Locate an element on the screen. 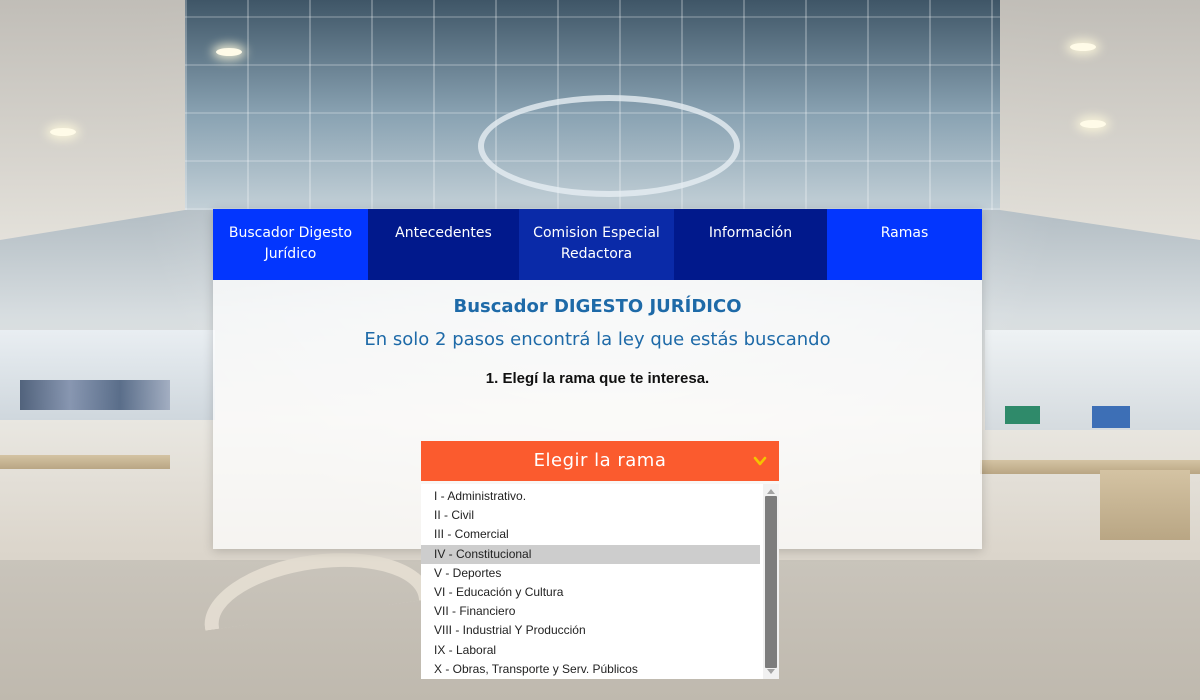 The image size is (1200, 700). nav-item-label: Antecedentes is located at coordinates (443, 233).